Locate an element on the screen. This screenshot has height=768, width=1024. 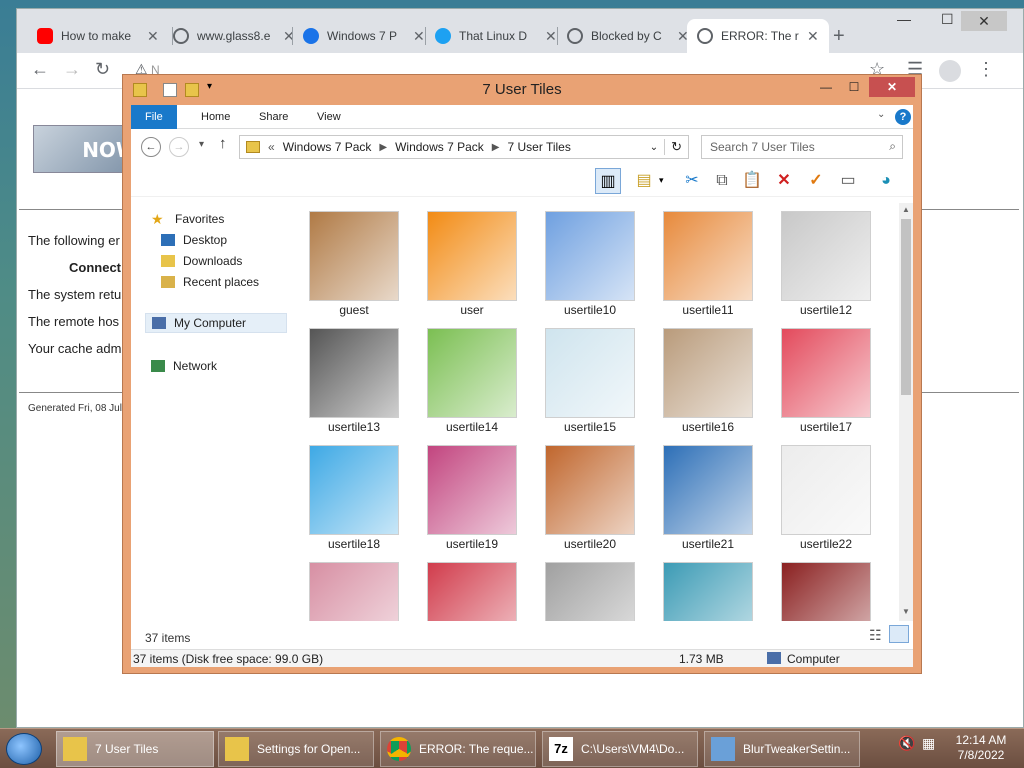
view-options-icon: ▤ is located at coordinates (644, 181).